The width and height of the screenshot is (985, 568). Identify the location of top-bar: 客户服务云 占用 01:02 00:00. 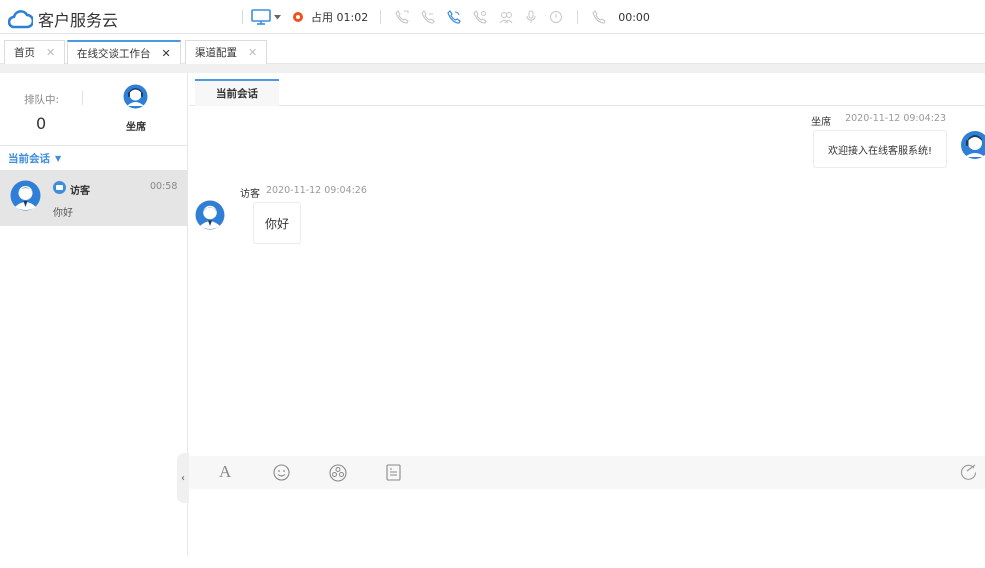
(492, 17).